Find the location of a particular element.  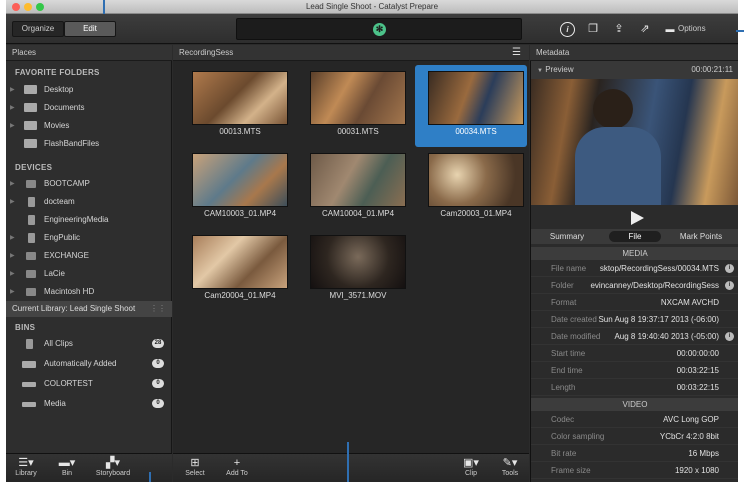

preview-label: Preview is located at coordinates (559, 69).